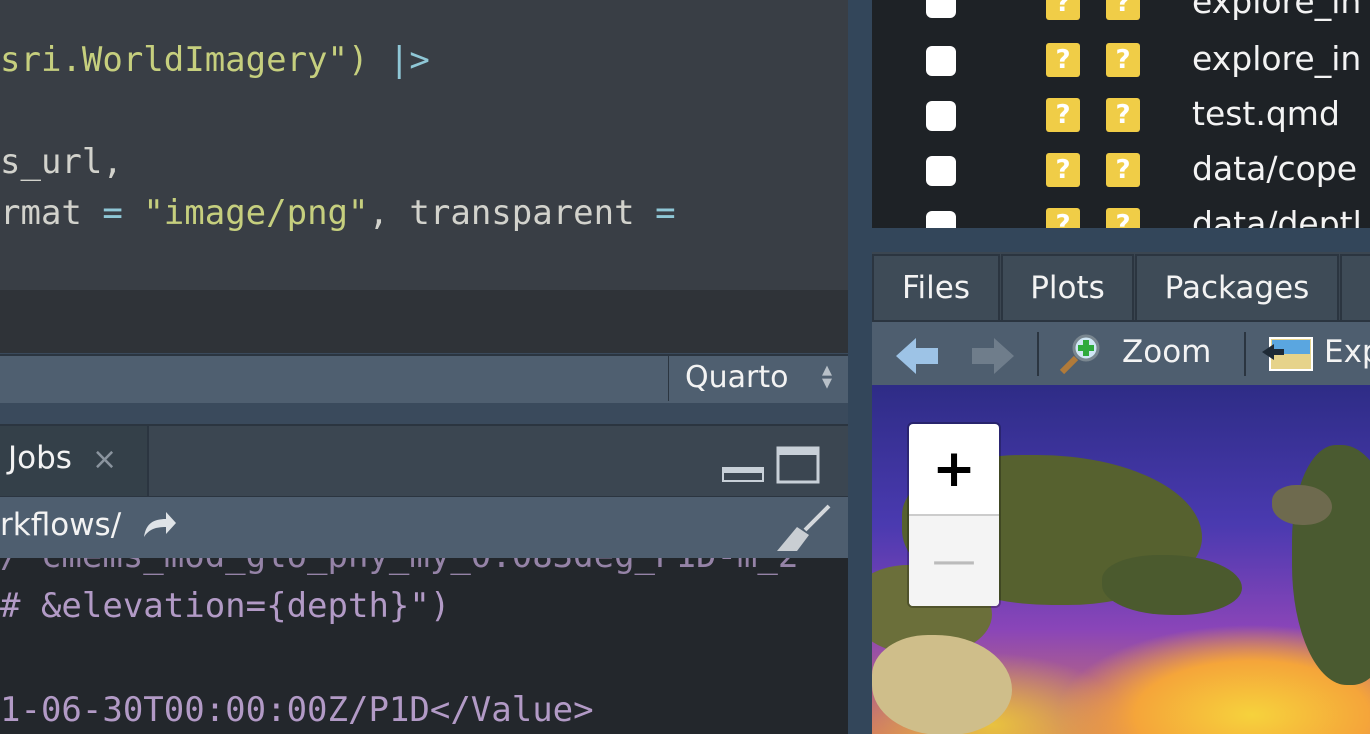  I want to click on file-name: test.qmd, so click(1266, 113).